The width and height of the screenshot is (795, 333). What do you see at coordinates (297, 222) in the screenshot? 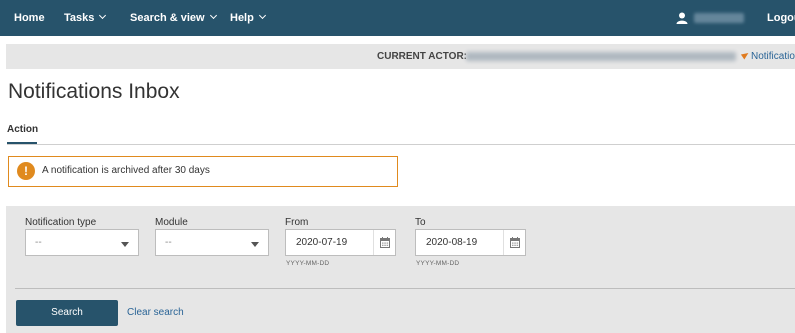
I see `from-label: From` at bounding box center [297, 222].